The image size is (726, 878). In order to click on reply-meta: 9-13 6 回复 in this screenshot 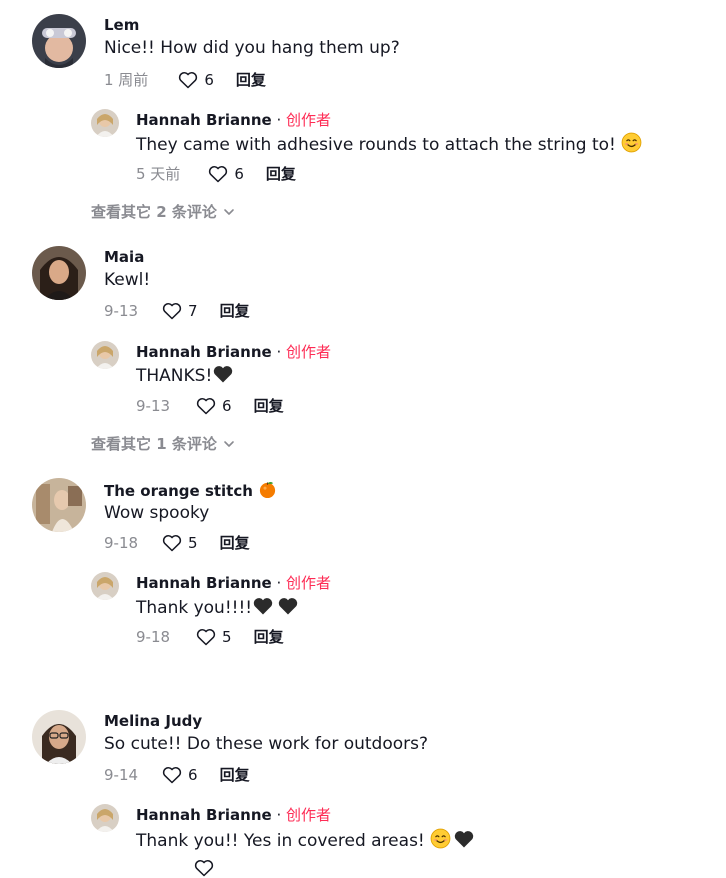, I will do `click(210, 406)`.